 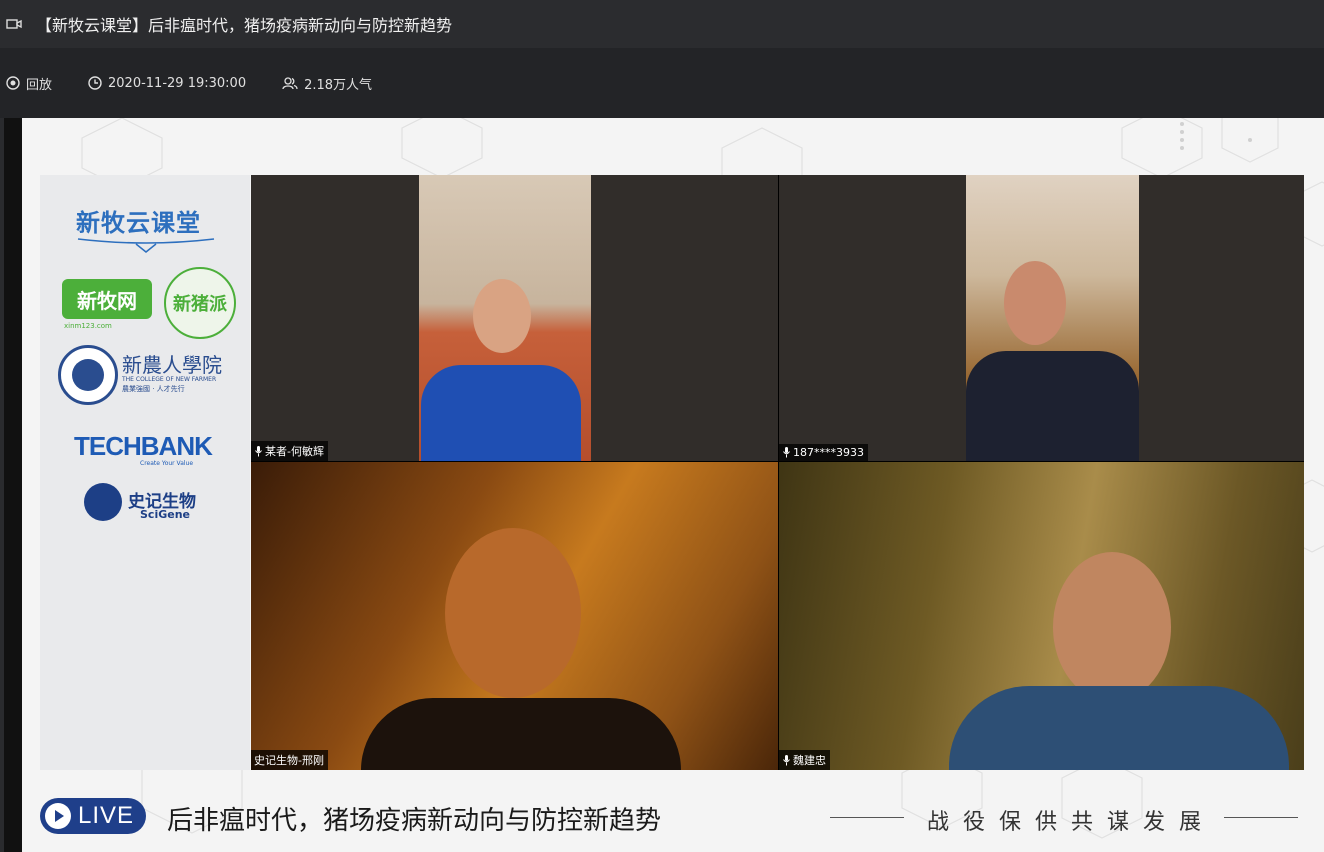 I want to click on participant-video-1: 某者-何敏辉, so click(x=514, y=318).